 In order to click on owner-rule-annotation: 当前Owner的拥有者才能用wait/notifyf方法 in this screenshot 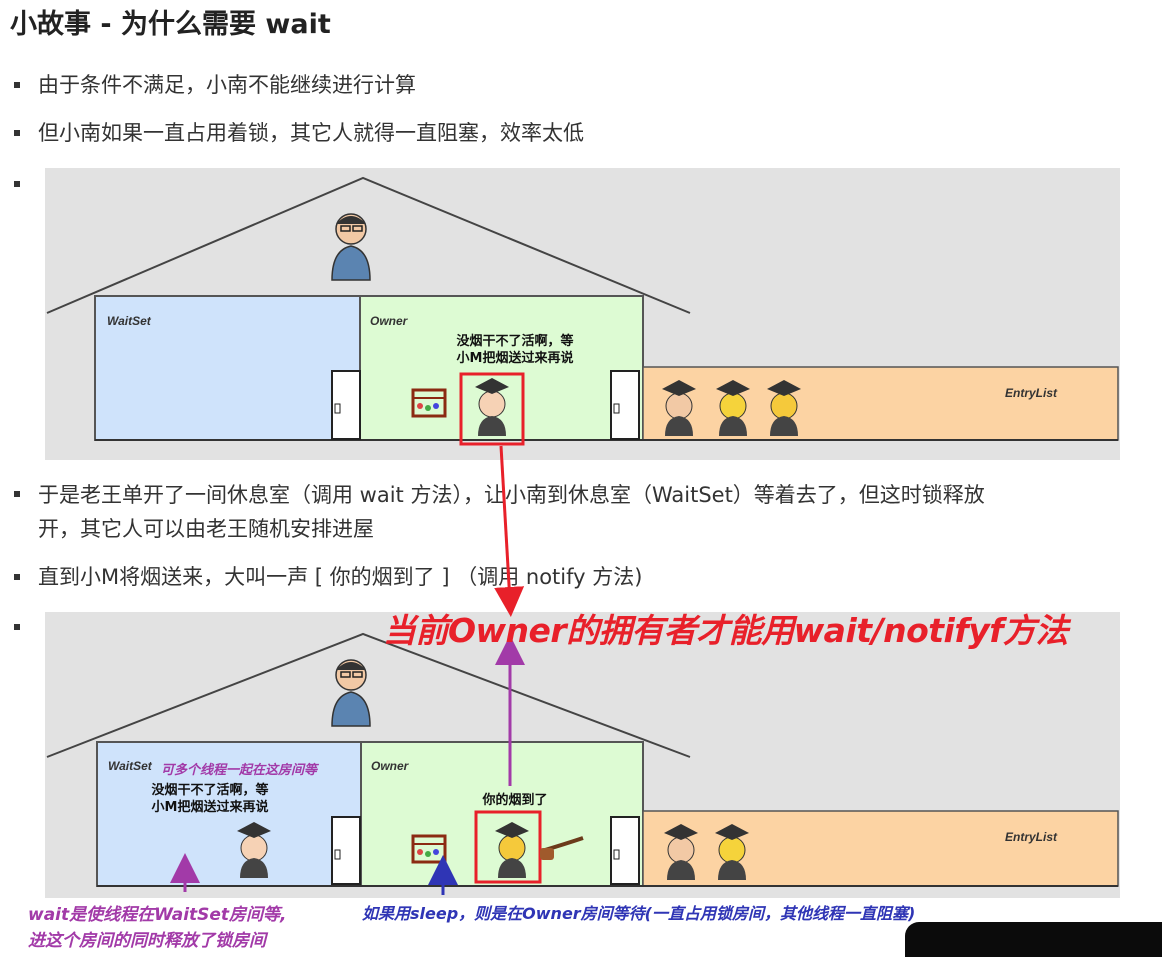, I will do `click(726, 630)`.